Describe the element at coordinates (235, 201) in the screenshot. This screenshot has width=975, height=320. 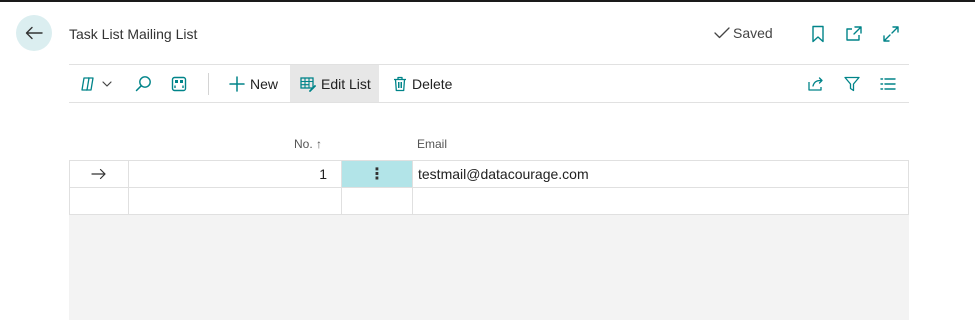
I see `no-cell` at that location.